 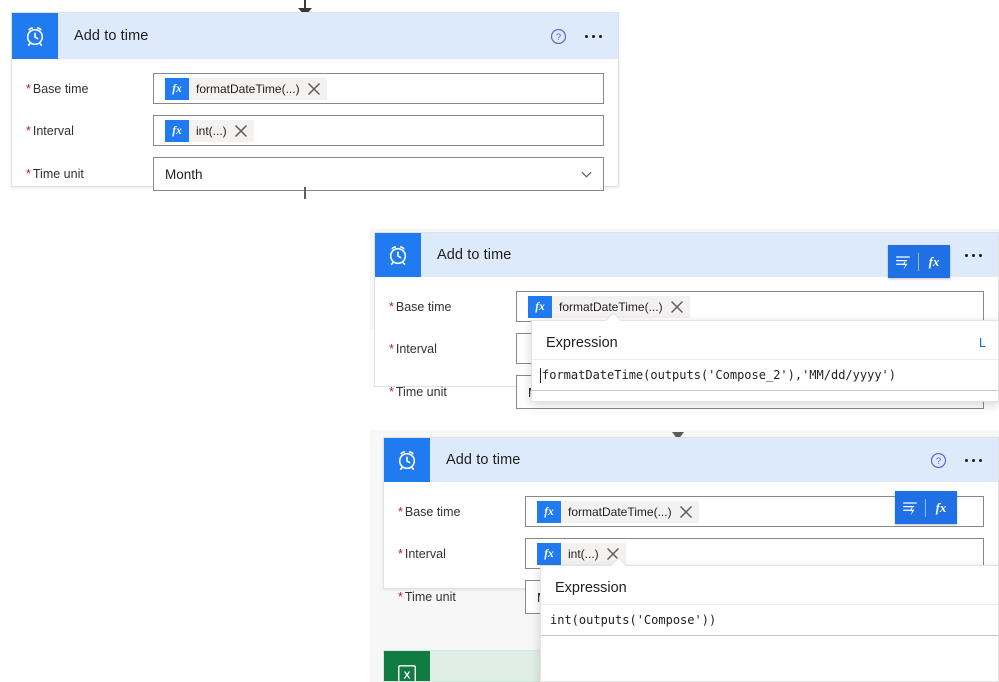 I want to click on field-row-interval: * Interval fx int(...), so click(x=315, y=130).